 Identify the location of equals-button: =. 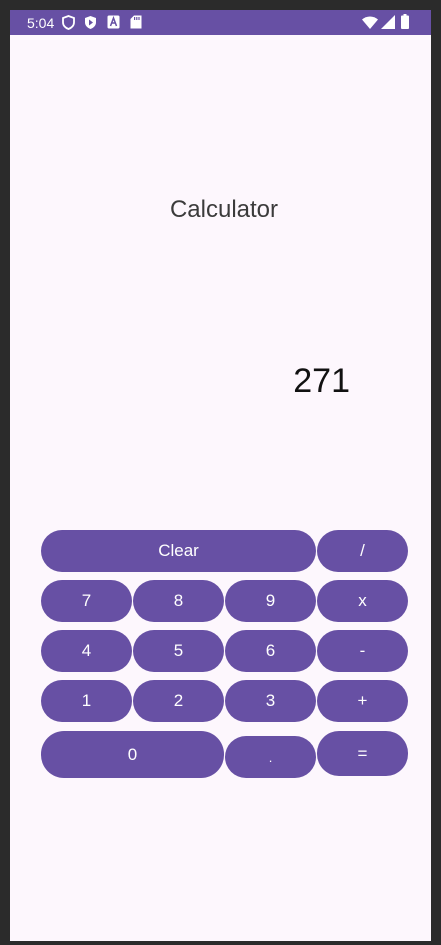
(362, 753).